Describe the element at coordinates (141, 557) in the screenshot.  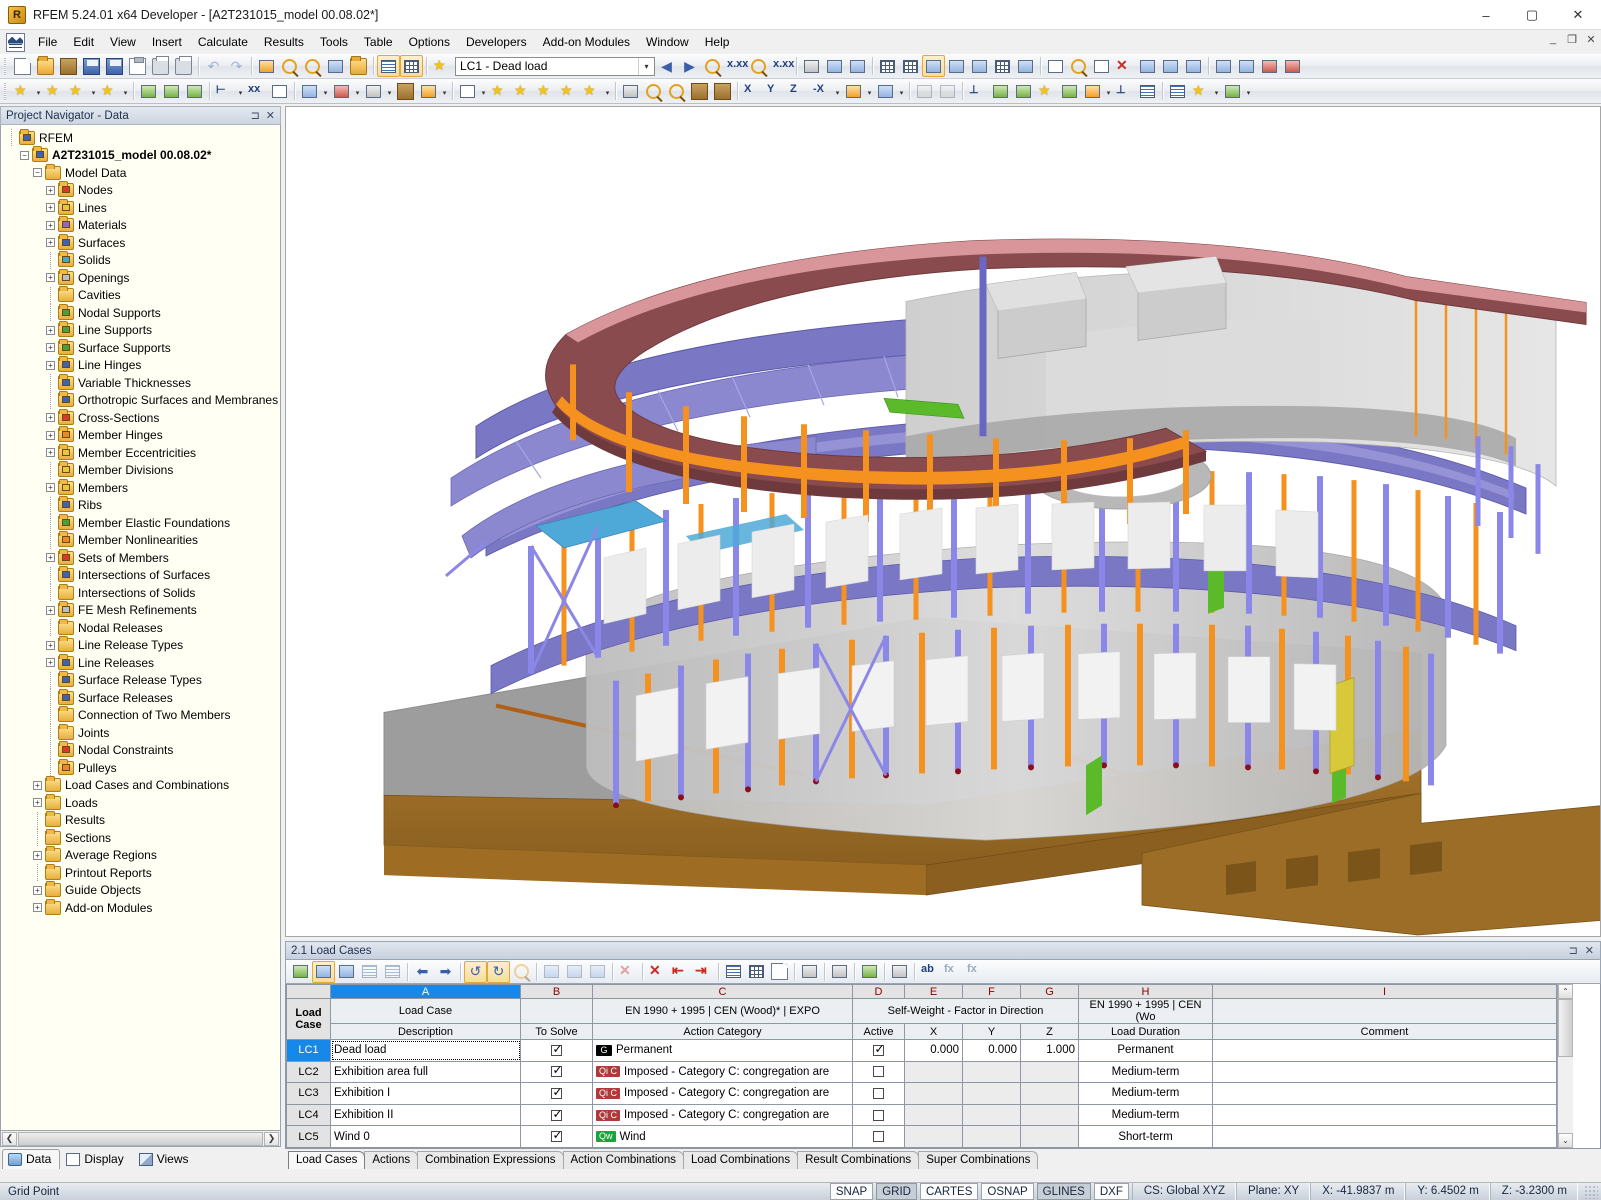
I see `tree-item-sets-of-members: + Sets of Members` at that location.